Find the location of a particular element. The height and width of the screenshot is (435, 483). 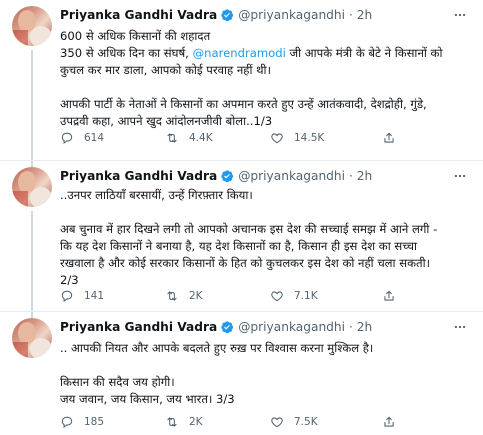

retweet-count: 4.4K is located at coordinates (201, 138).